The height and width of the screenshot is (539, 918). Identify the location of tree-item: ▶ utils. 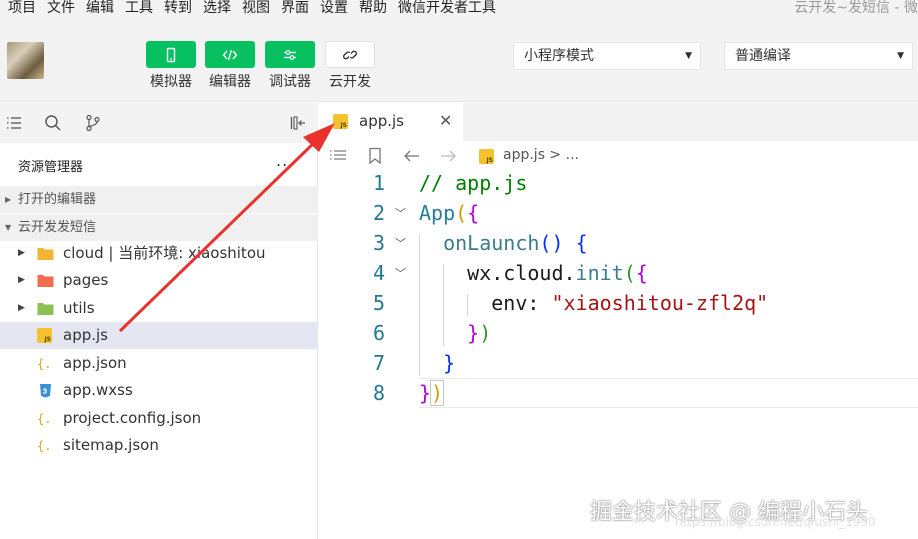
(159, 308).